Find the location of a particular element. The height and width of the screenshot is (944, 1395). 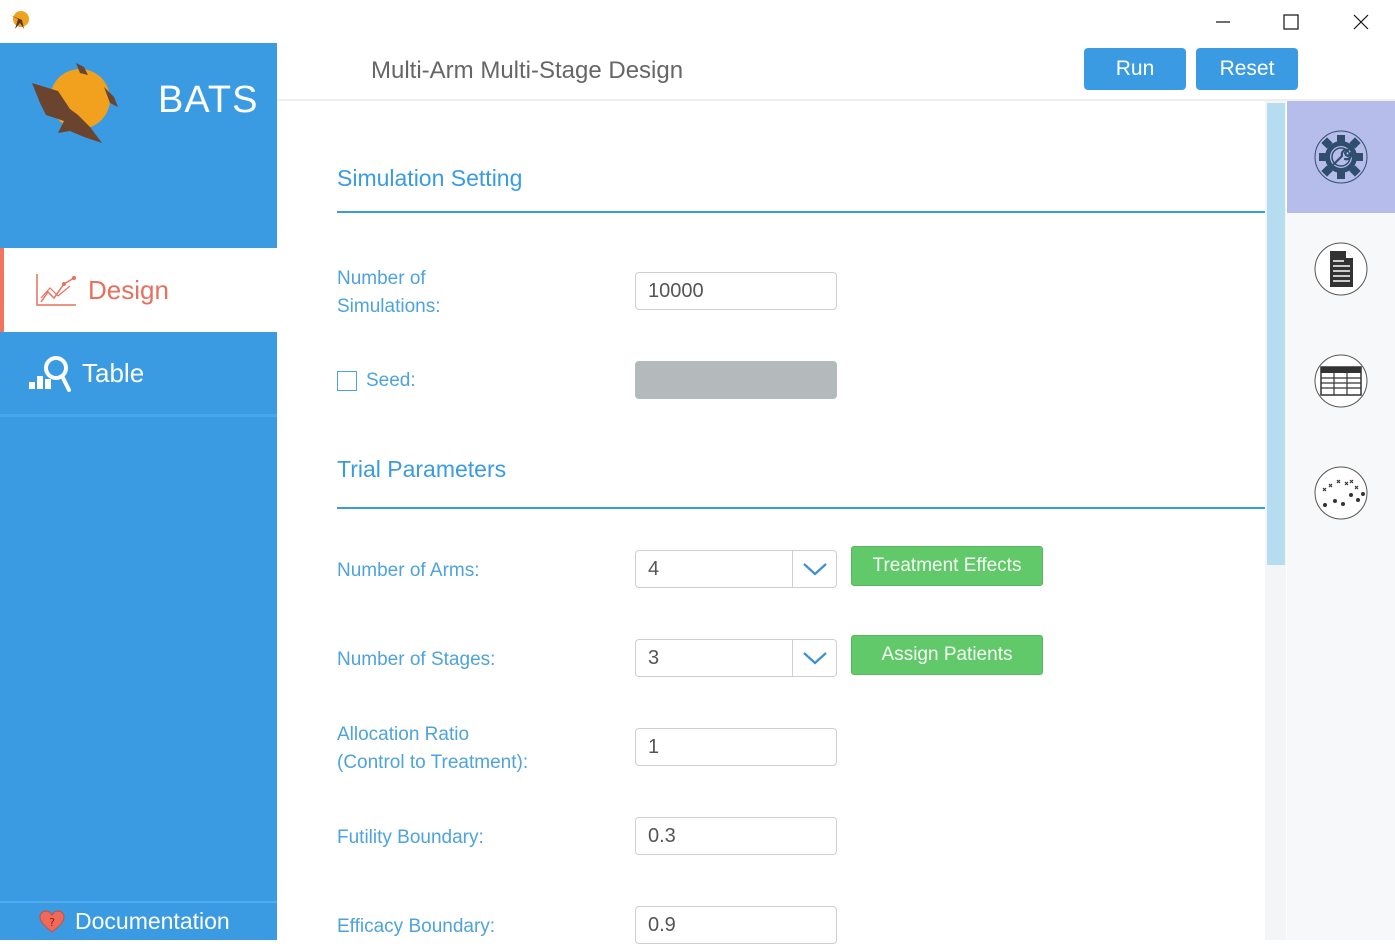

num-stages-select: 3 is located at coordinates (736, 658).